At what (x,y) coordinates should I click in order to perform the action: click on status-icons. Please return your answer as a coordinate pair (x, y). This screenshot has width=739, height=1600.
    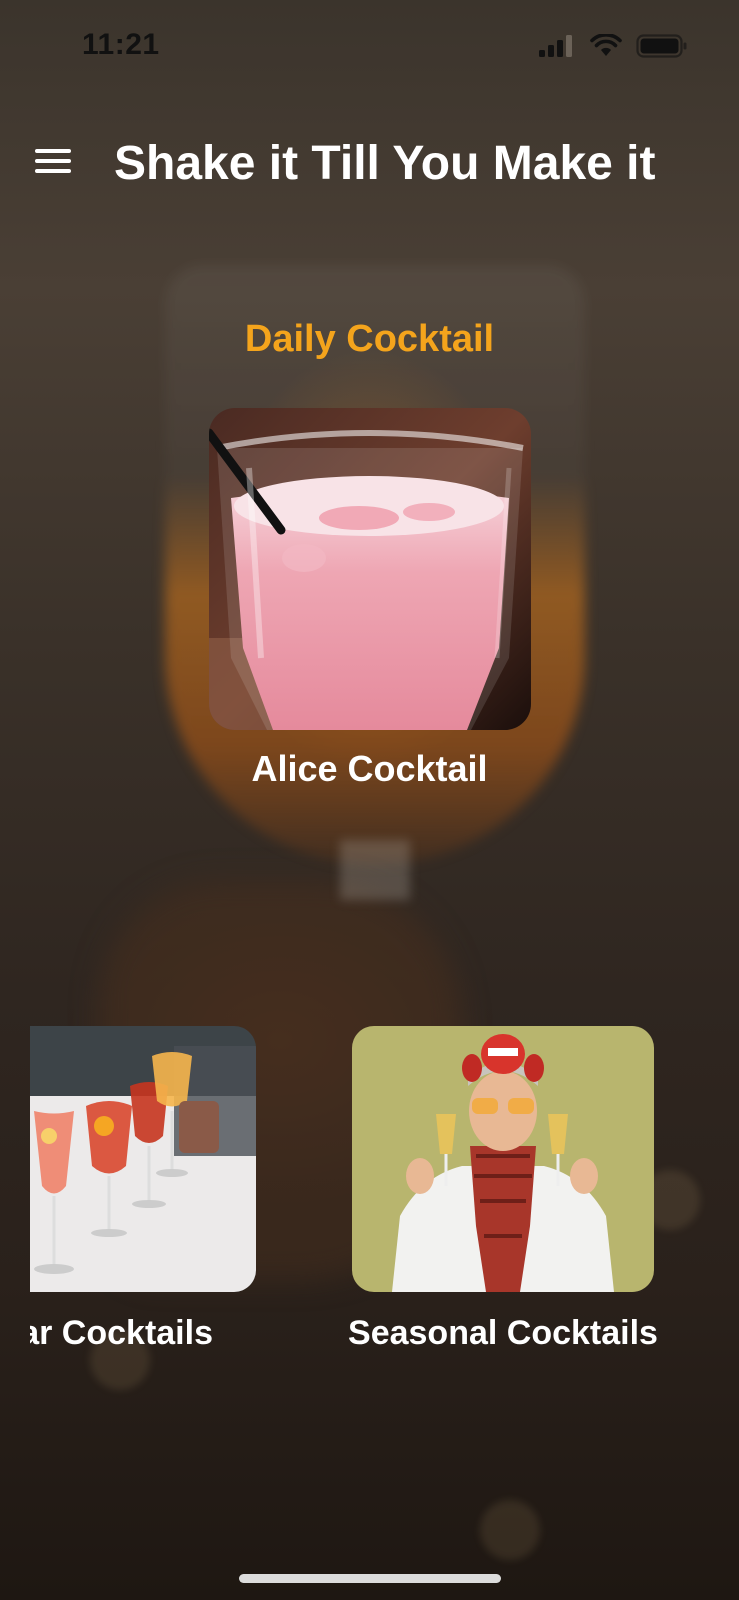
    Looking at the image, I should click on (613, 46).